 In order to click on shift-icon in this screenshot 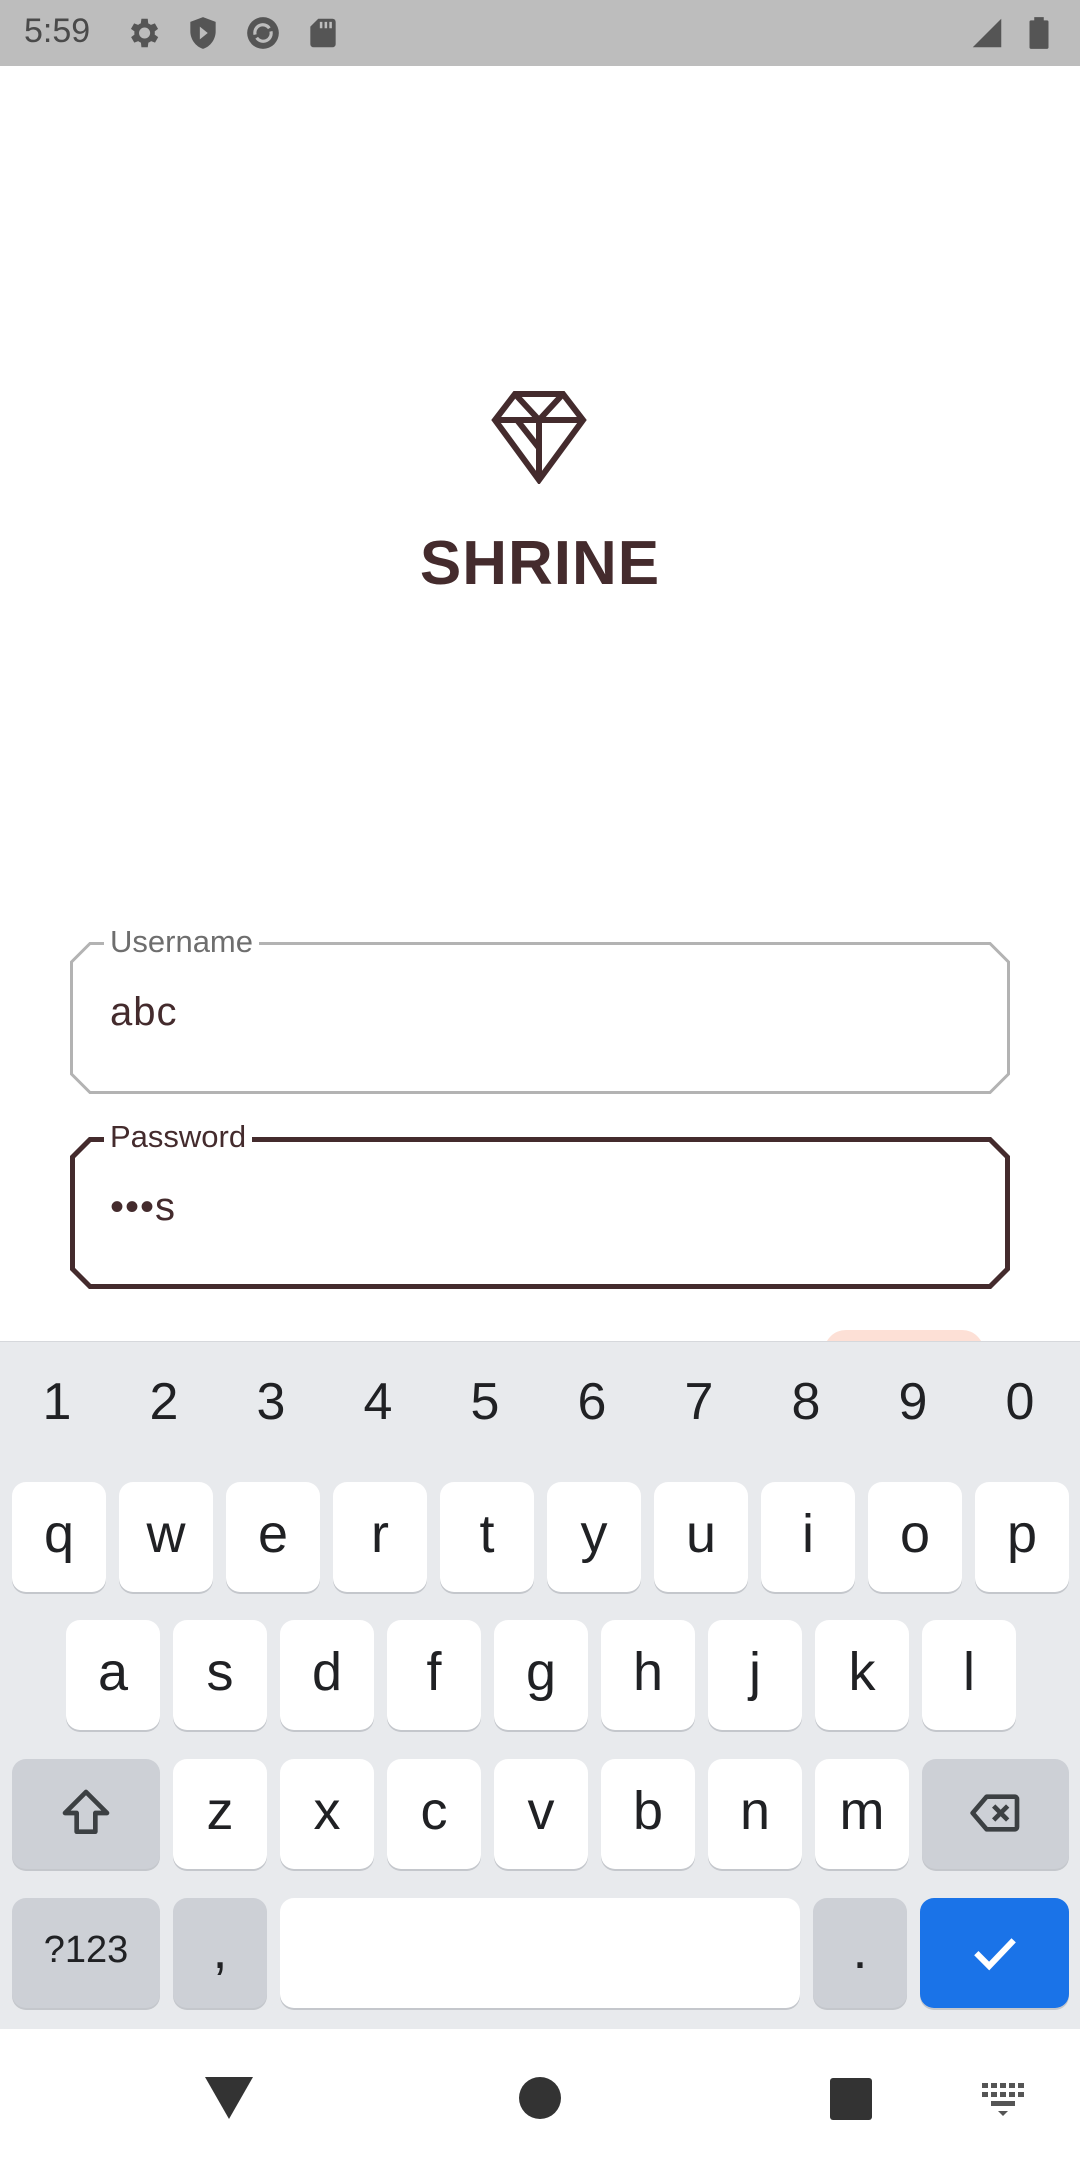, I will do `click(86, 1811)`.